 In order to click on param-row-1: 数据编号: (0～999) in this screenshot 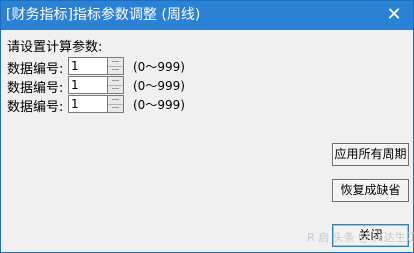, I will do `click(137, 67)`.